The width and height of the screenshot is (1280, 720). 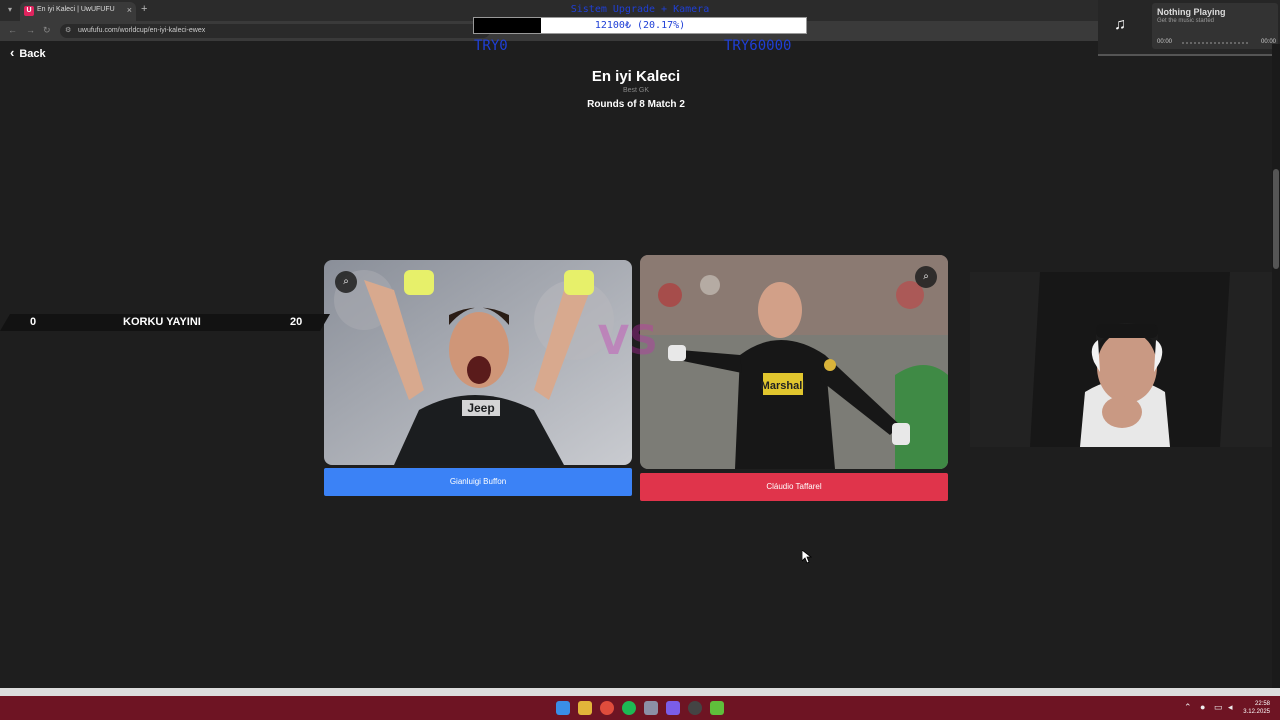 I want to click on back-label: Back, so click(x=32, y=54).